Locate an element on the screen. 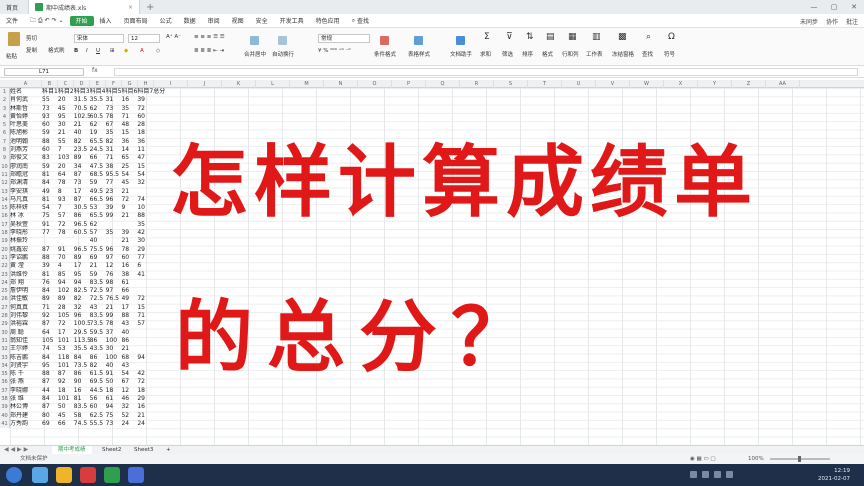 This screenshot has width=864, height=486. cell: 14 is located at coordinates (129, 150).